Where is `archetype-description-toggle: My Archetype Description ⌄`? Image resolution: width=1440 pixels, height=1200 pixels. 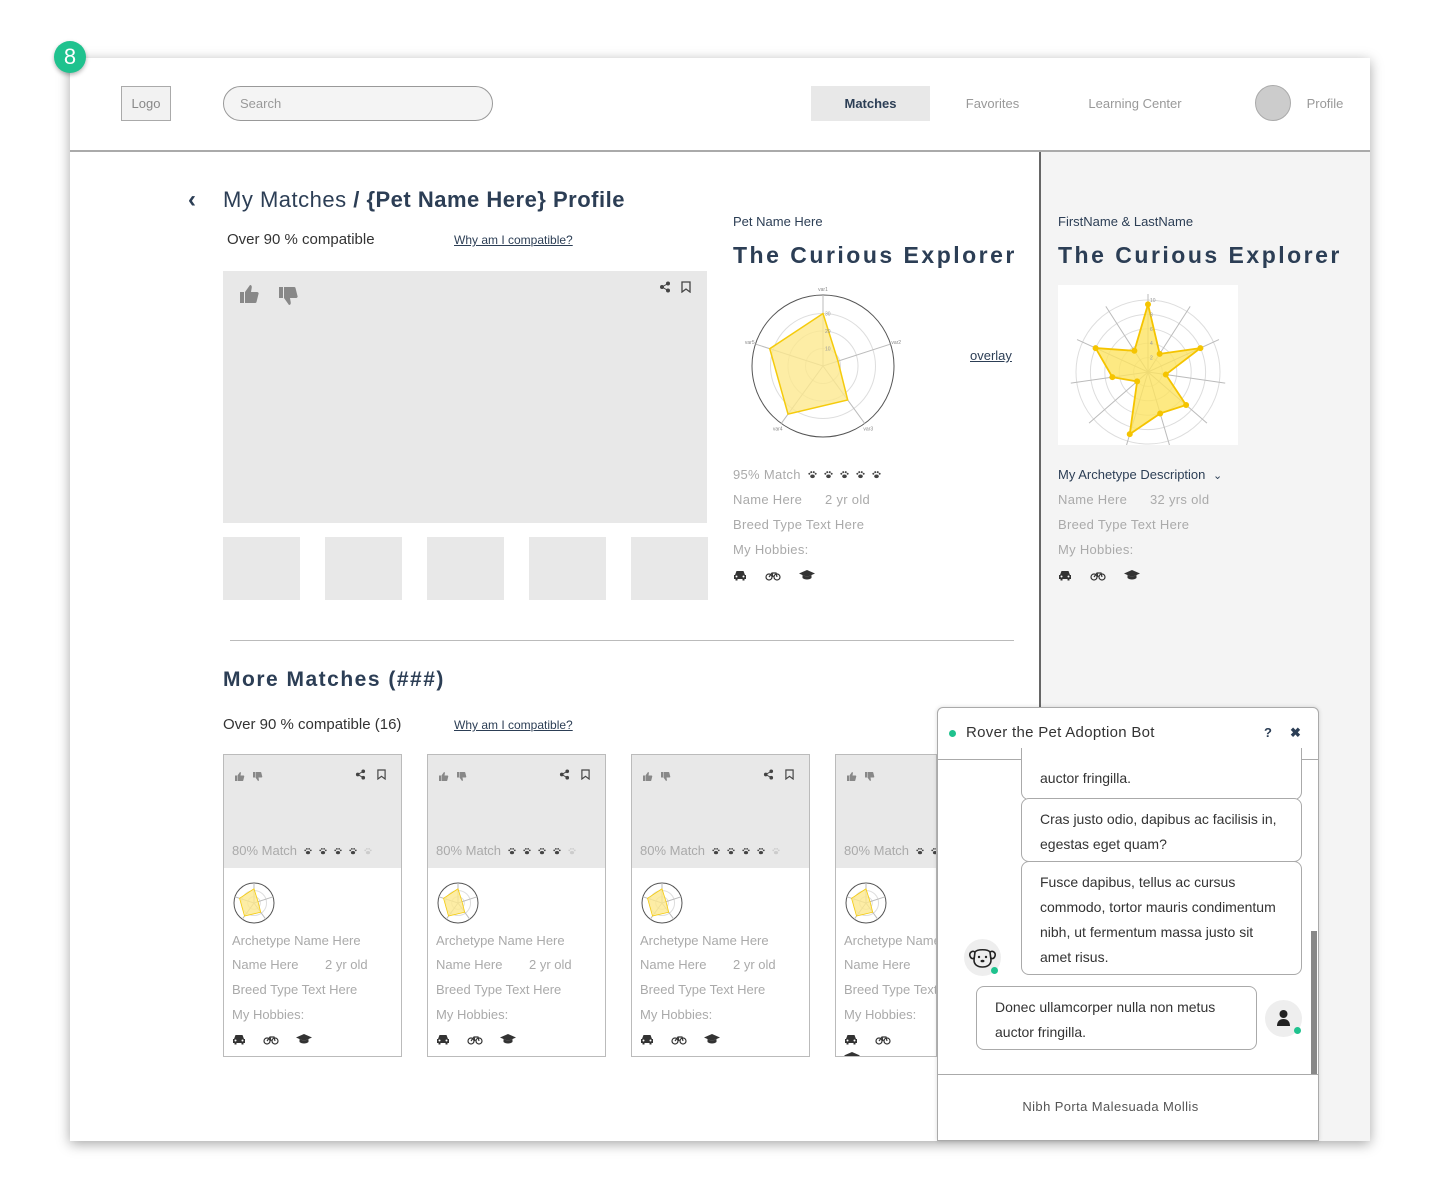 archetype-description-toggle: My Archetype Description ⌄ is located at coordinates (1140, 474).